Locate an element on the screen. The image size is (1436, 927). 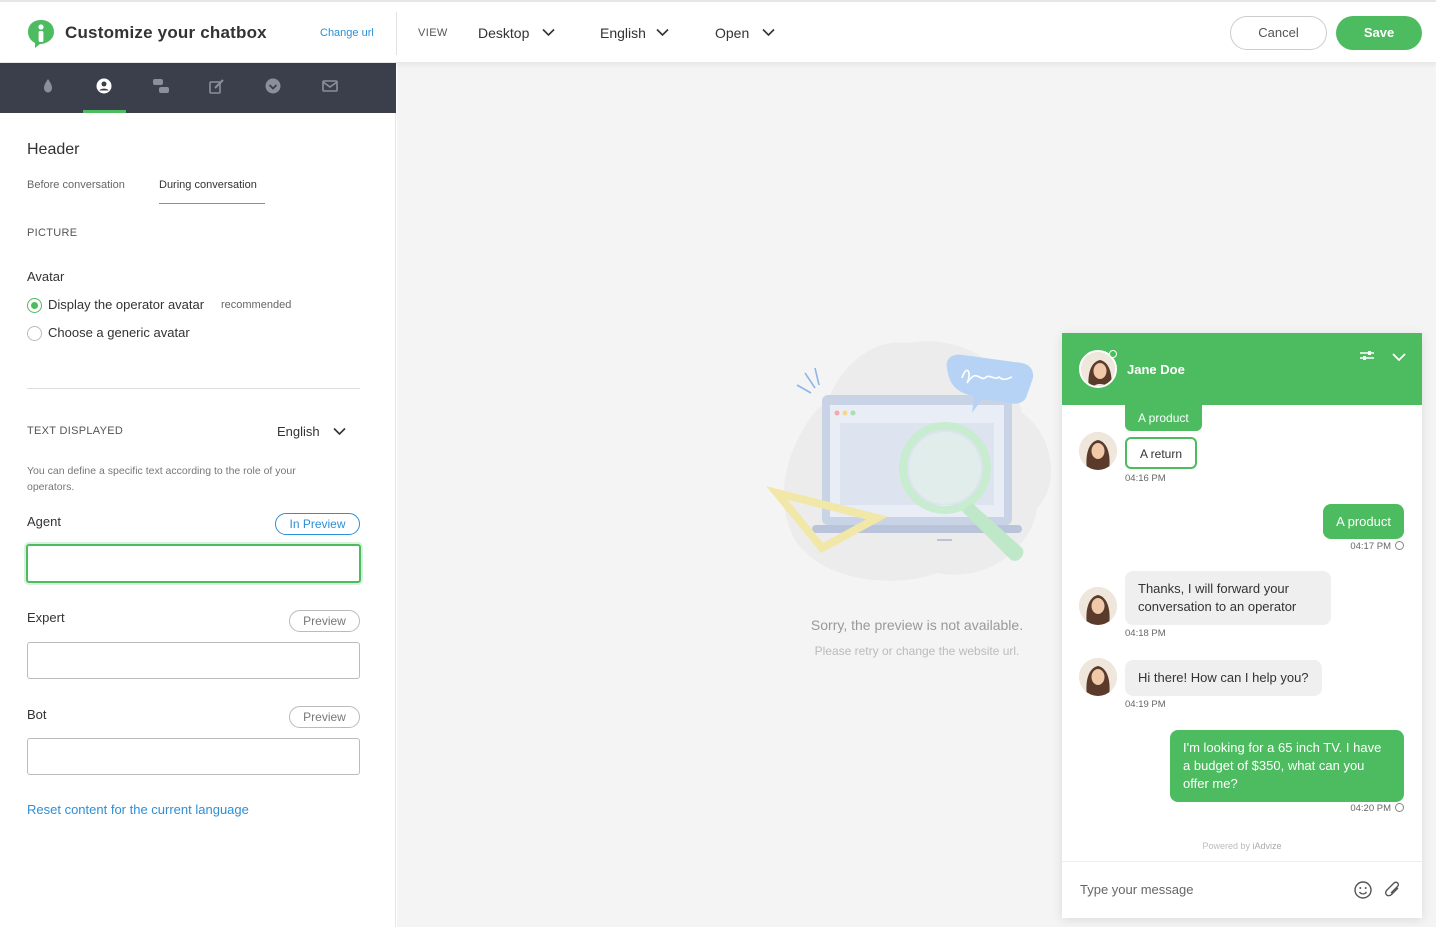
quick-reply-option: A return is located at coordinates (1161, 453).